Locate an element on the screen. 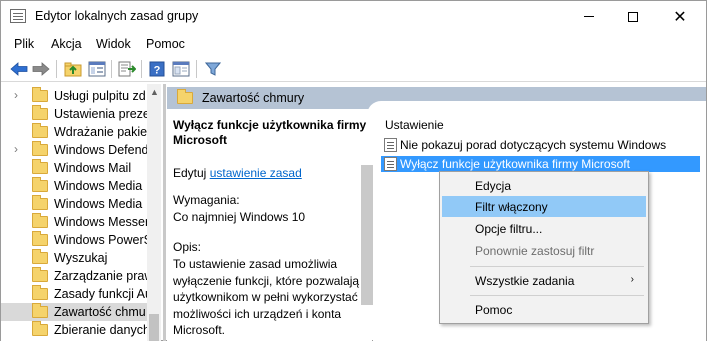 The width and height of the screenshot is (707, 341). show-hide-tree-icon is located at coordinates (97, 69).